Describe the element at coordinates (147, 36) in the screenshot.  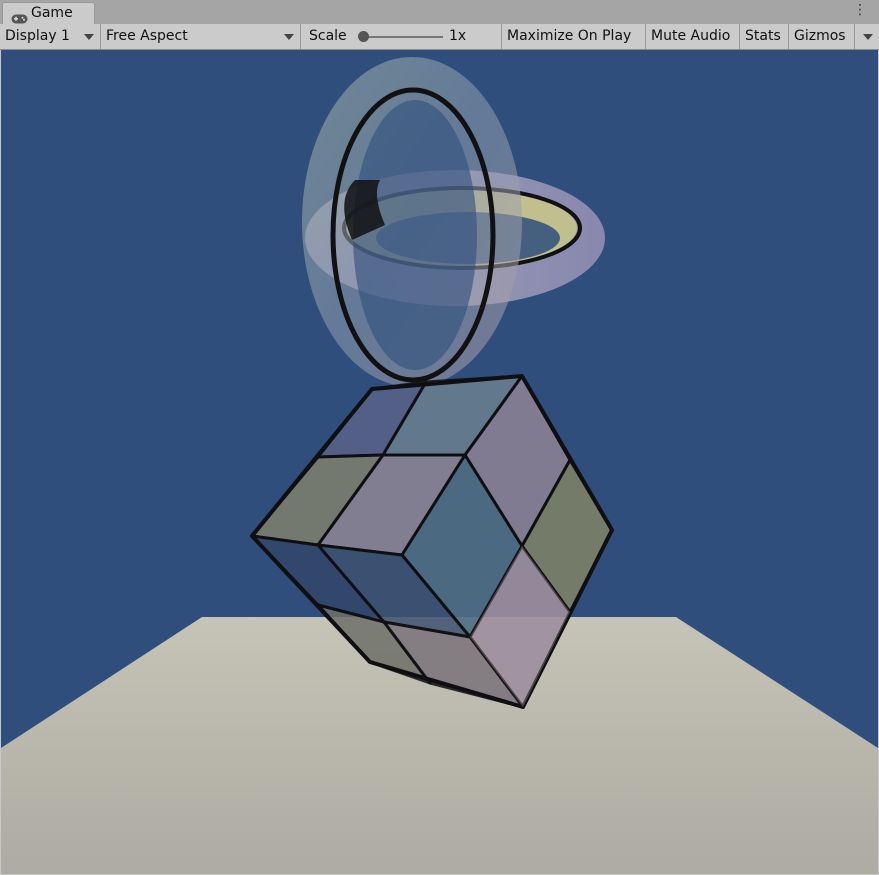
I see `aspect-label: Free Aspect` at that location.